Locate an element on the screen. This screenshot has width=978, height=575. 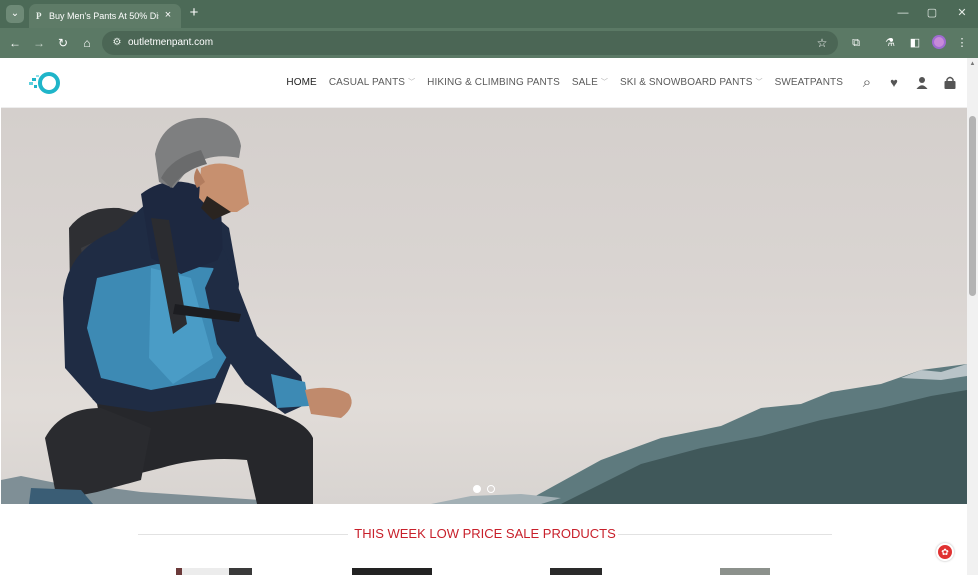
address-bar: ⚙ outletmenpant.com ☆ is located at coordinates (470, 43).